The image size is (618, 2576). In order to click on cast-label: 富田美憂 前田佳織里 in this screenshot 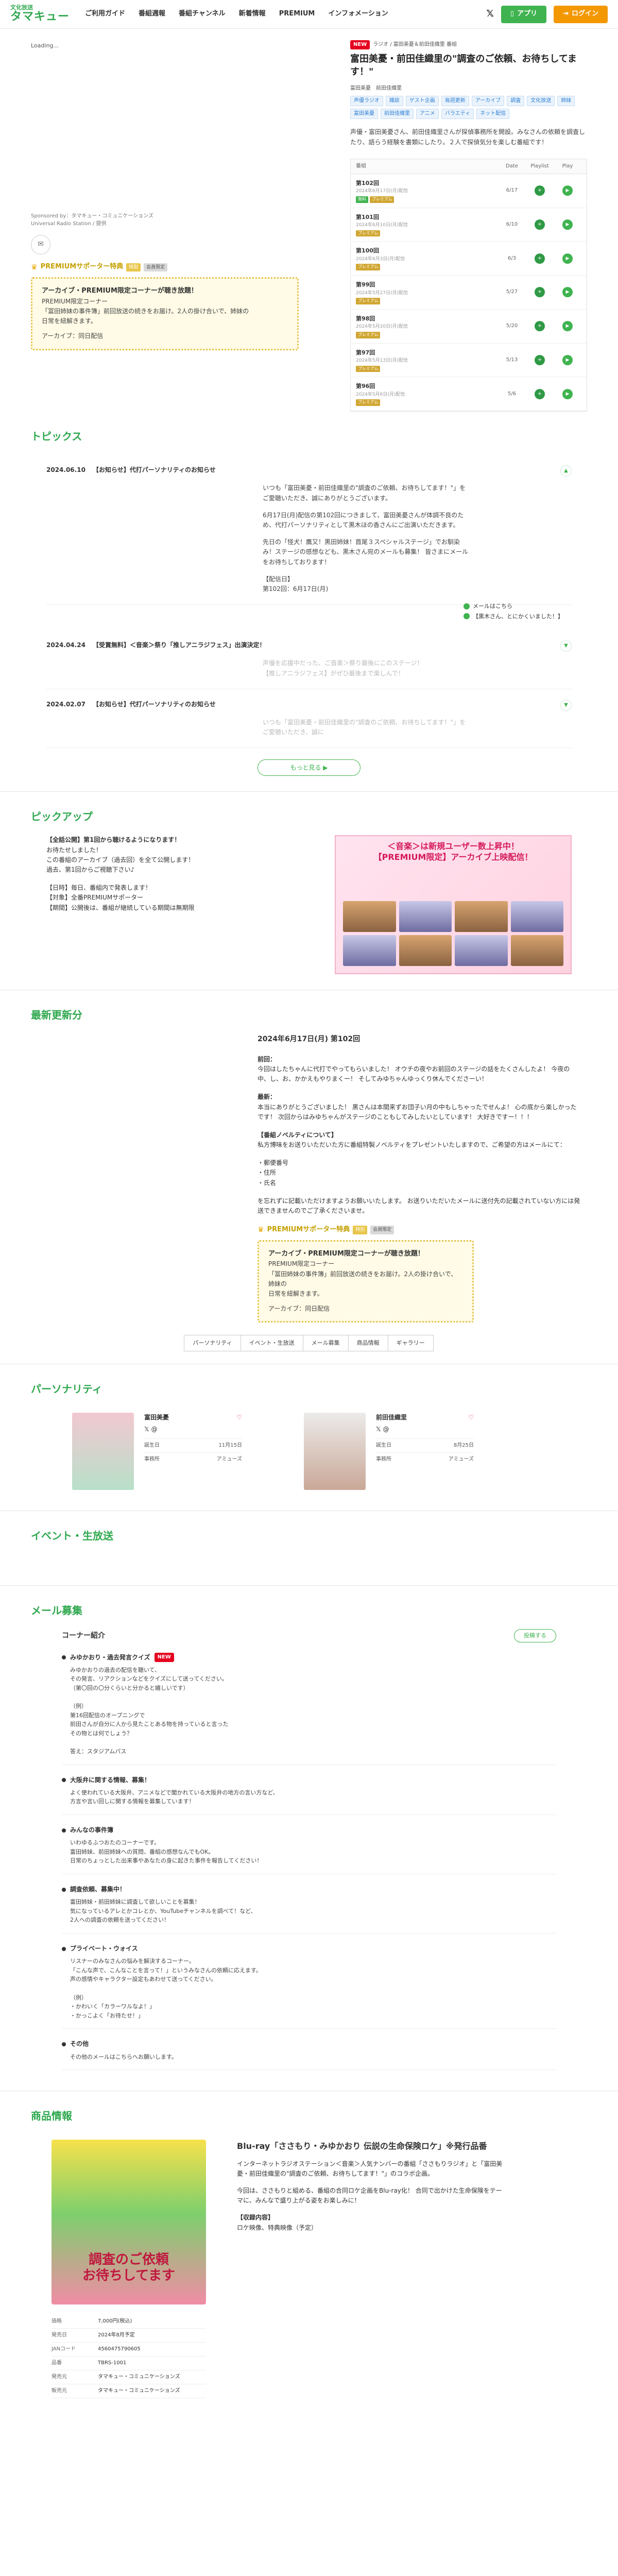, I will do `click(376, 89)`.